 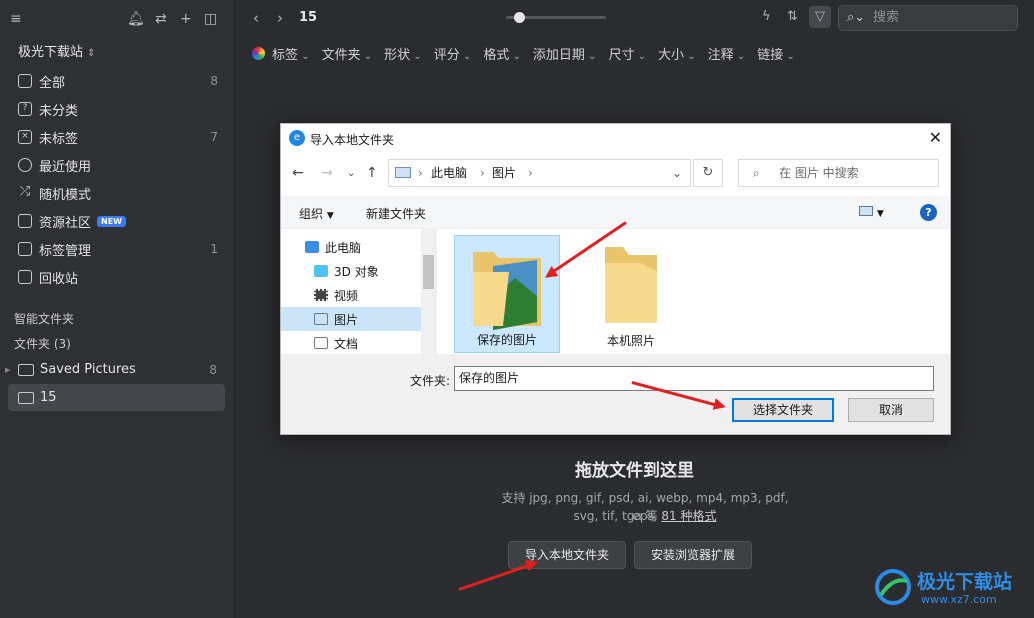 I want to click on filter-rating: 评分, so click(x=453, y=53).